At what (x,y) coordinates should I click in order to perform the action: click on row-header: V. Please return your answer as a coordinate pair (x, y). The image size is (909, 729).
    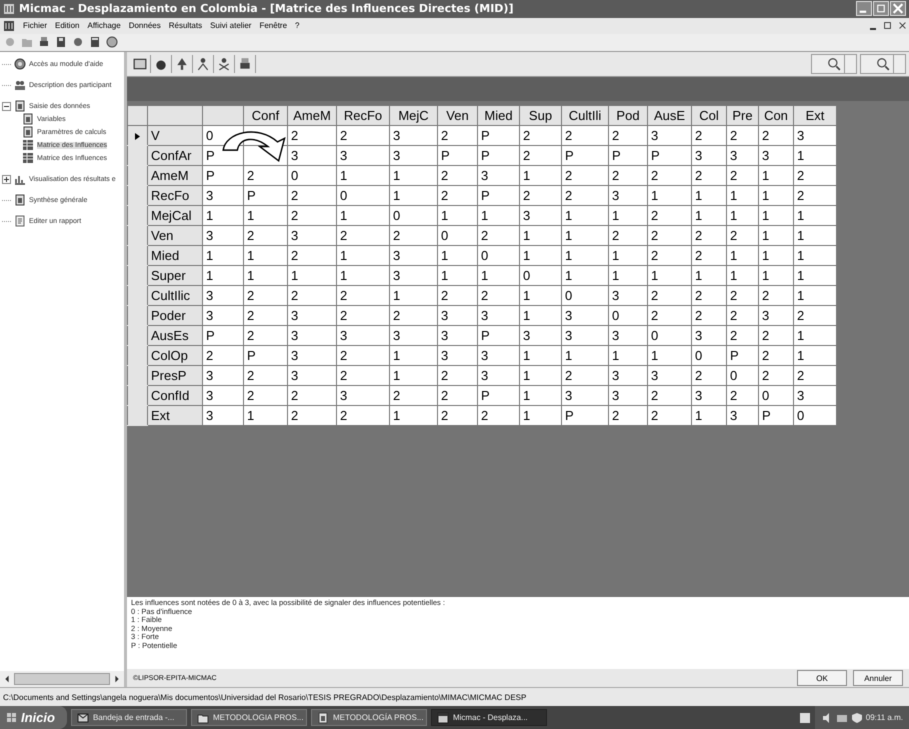
    Looking at the image, I should click on (155, 135).